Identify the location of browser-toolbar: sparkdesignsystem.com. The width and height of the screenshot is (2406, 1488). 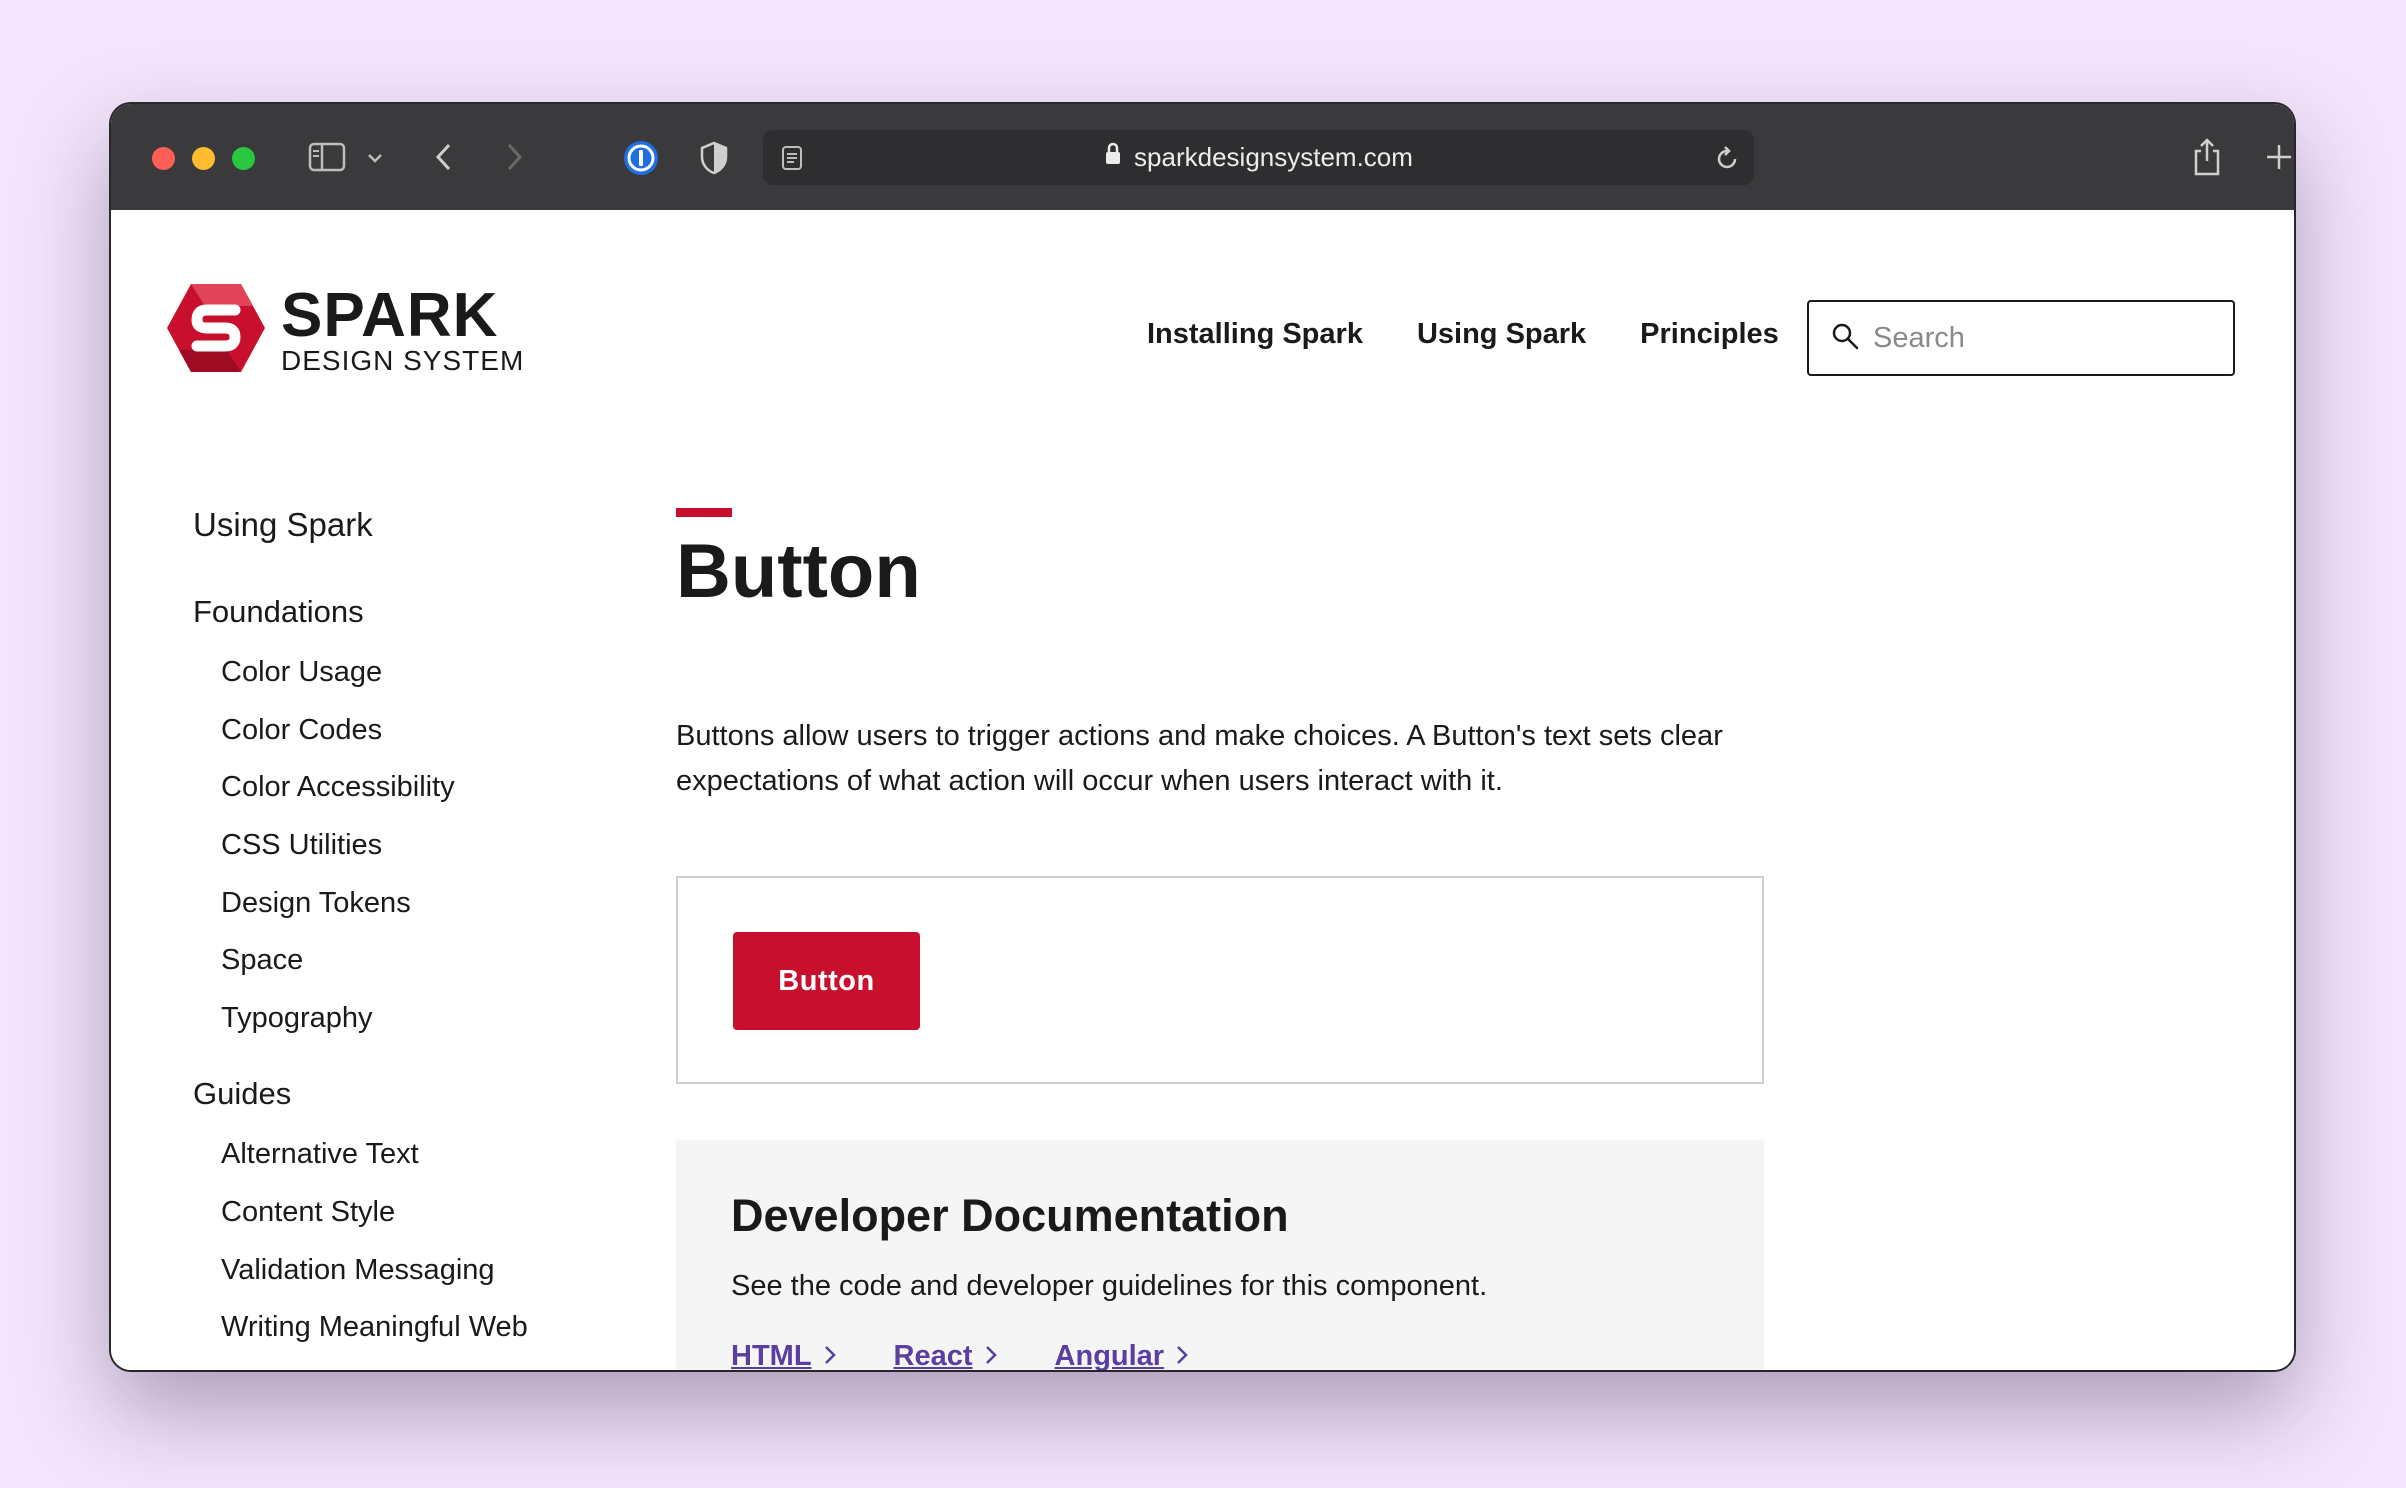
(1202, 157).